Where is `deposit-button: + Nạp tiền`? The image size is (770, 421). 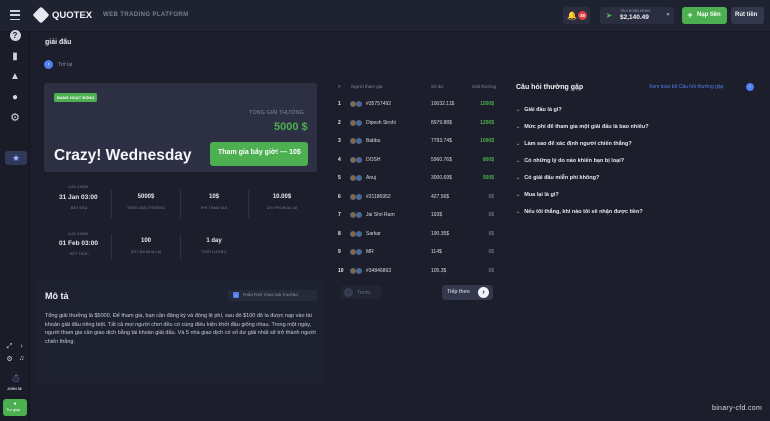 deposit-button: + Nạp tiền is located at coordinates (704, 15).